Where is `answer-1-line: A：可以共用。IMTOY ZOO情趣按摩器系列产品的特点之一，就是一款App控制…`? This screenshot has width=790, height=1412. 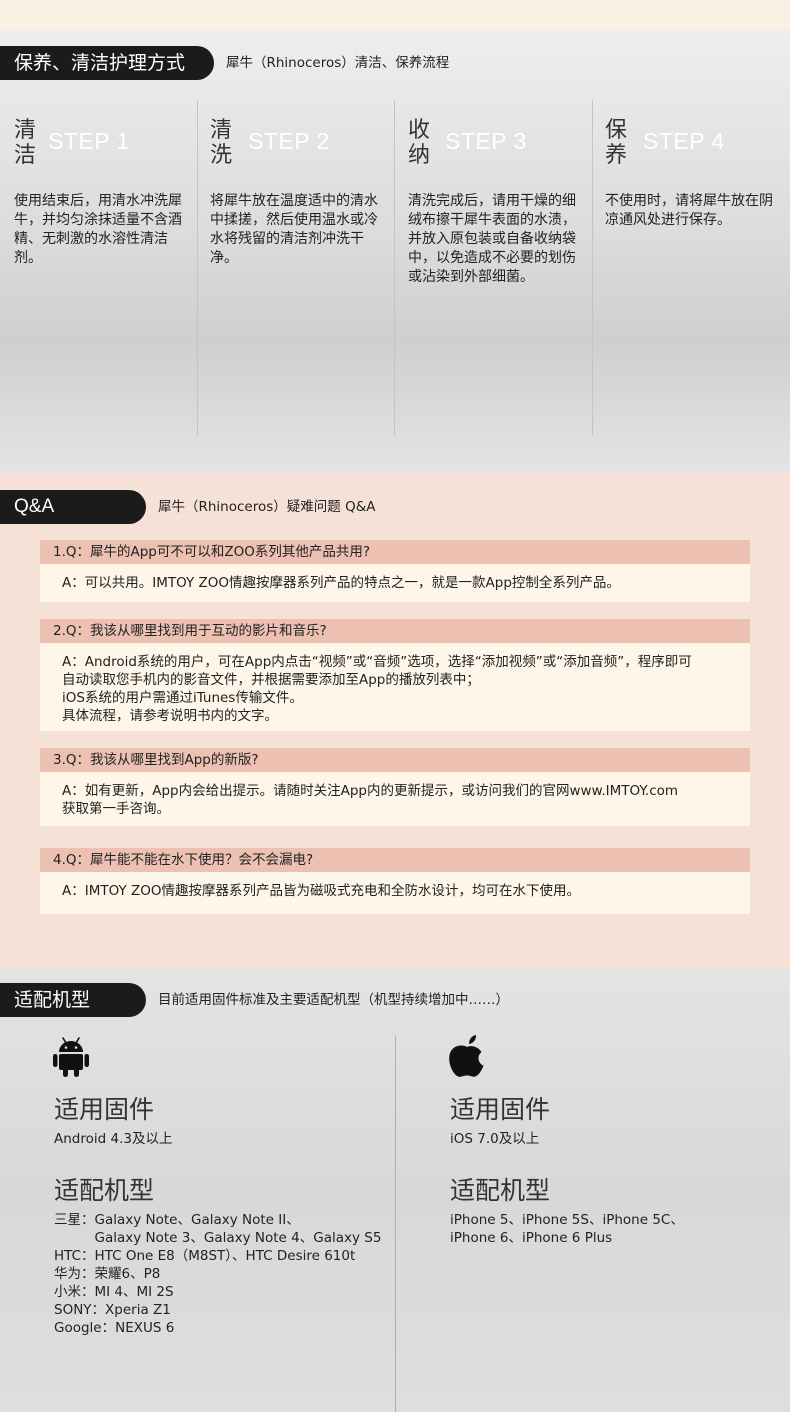
answer-1-line: A：可以共用。IMTOY ZOO情趣按摩器系列产品的特点之一，就是一款App控制… is located at coordinates (341, 583).